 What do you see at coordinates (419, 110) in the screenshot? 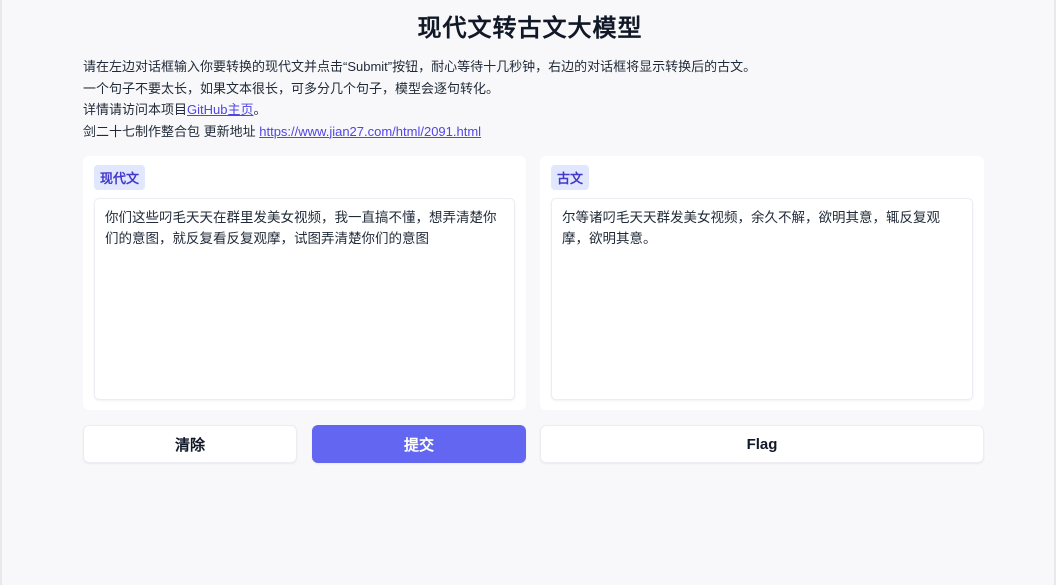
I see `description-line-3: 详情请访问本项目GitHub主页。` at bounding box center [419, 110].